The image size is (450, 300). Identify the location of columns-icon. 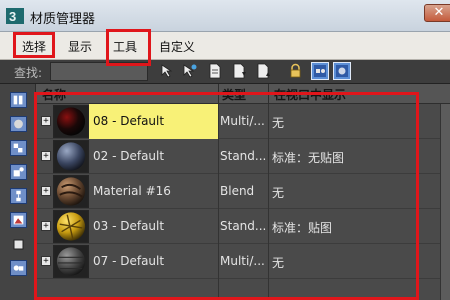
(18, 100).